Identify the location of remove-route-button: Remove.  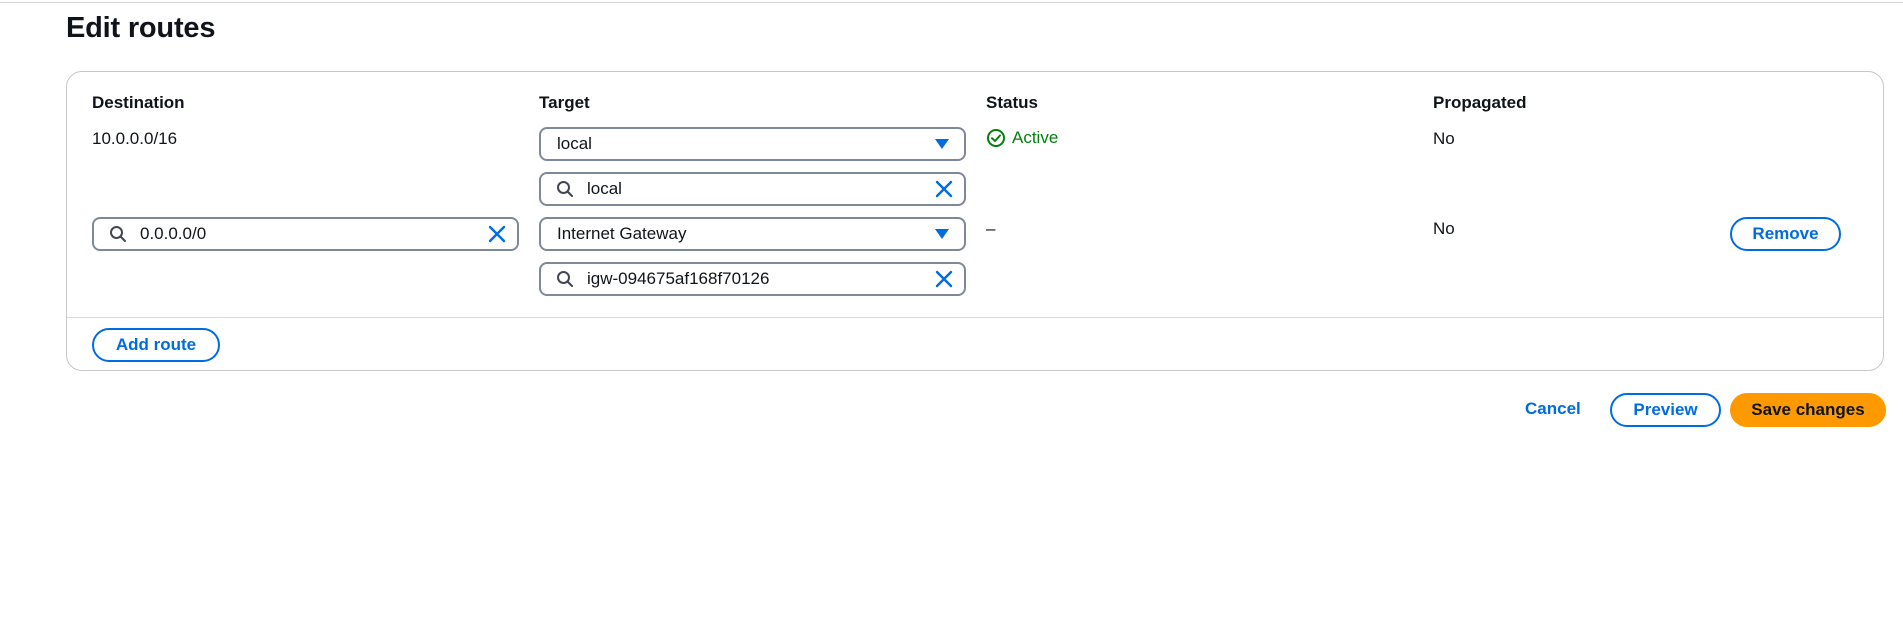
(1785, 234).